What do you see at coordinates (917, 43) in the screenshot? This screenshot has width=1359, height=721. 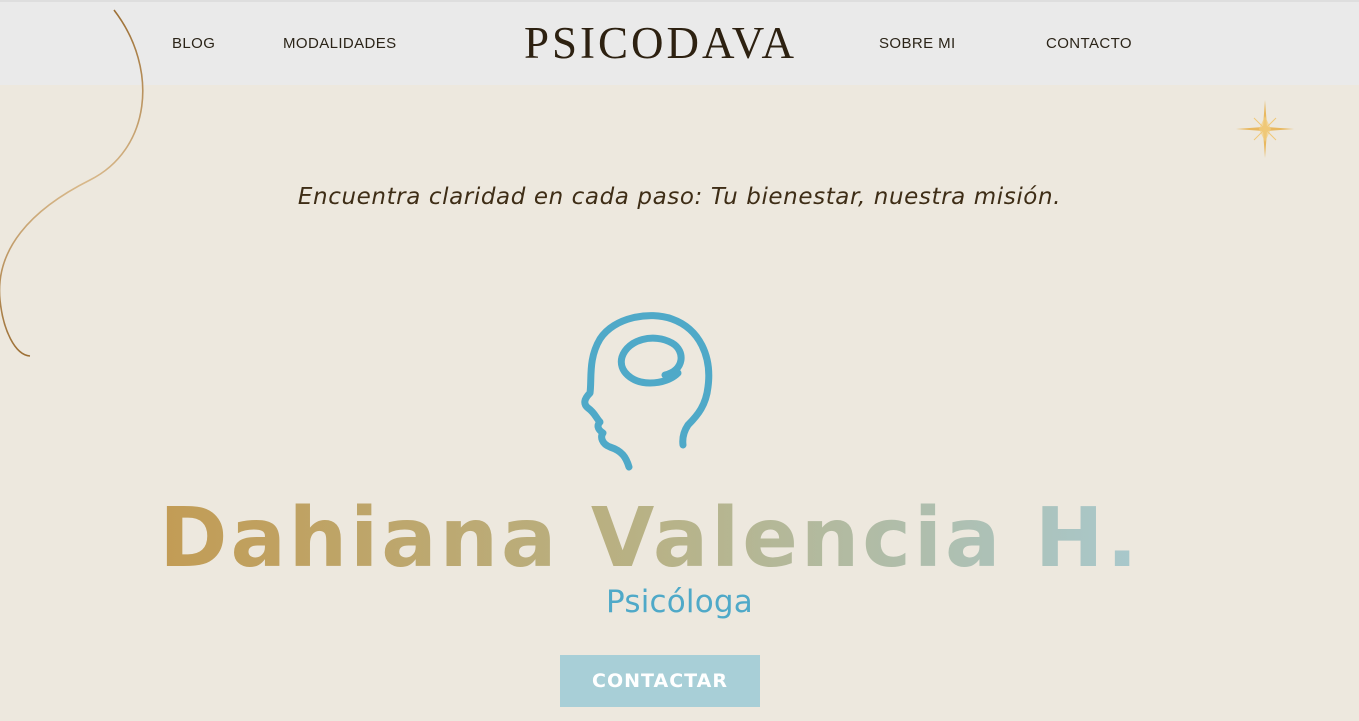 I see `nav-link-sobre-mi: SOBRE MI` at bounding box center [917, 43].